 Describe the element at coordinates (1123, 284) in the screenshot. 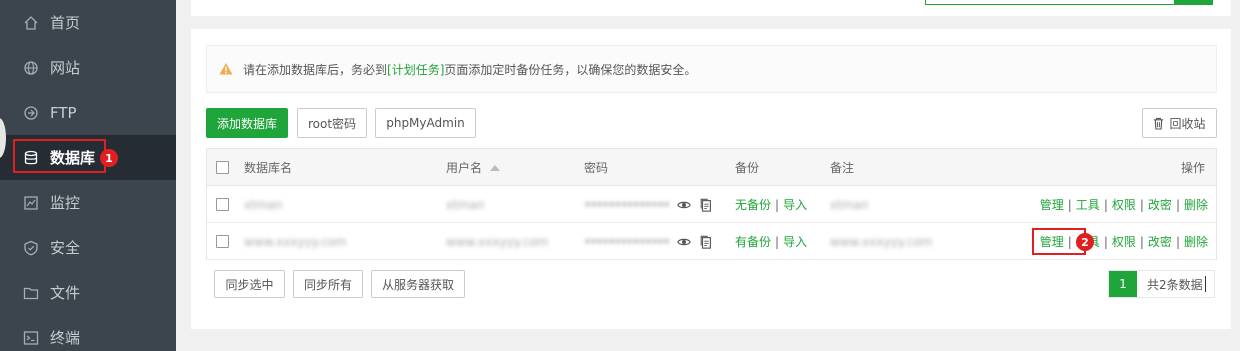

I see `page-1-button: 1` at that location.